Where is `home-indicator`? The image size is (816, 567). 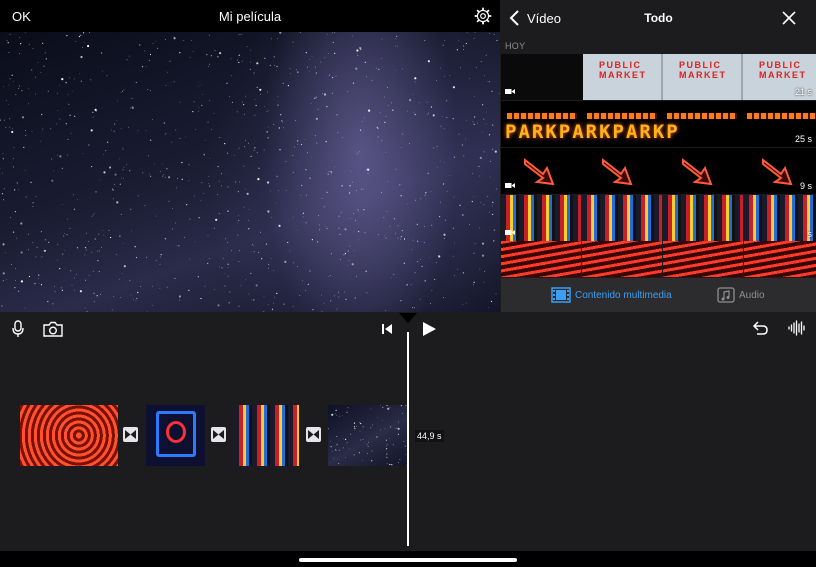 home-indicator is located at coordinates (408, 560).